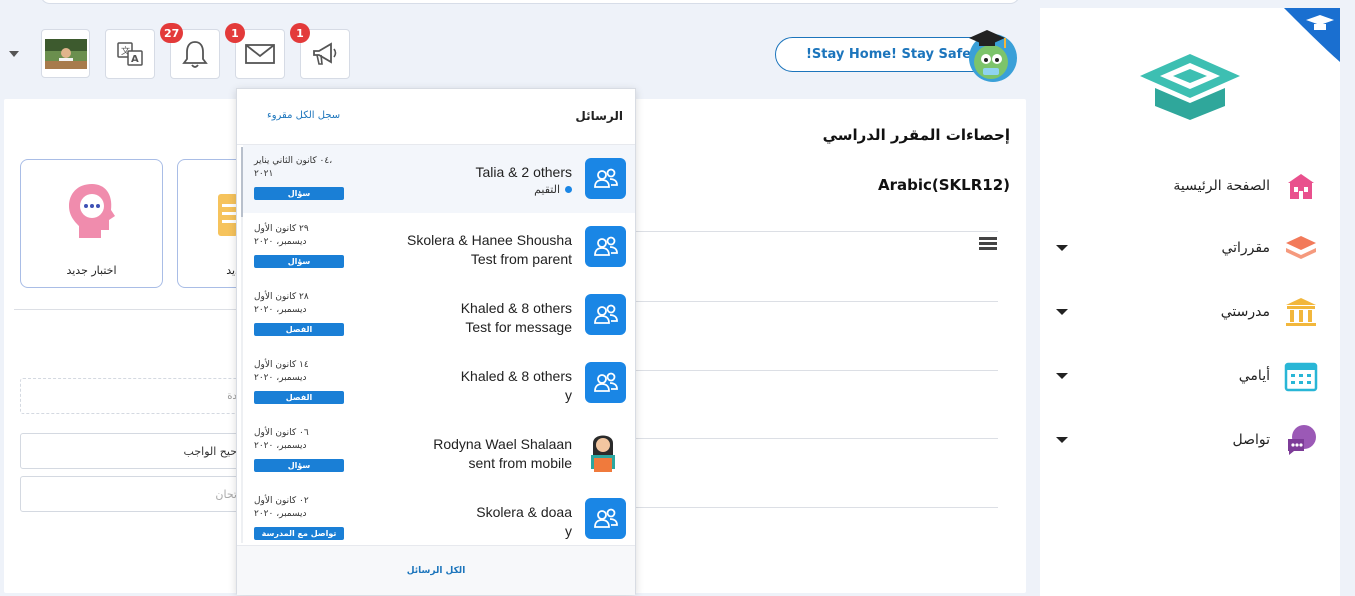 This screenshot has width=1355, height=596. I want to click on school-icon, so click(1301, 312).